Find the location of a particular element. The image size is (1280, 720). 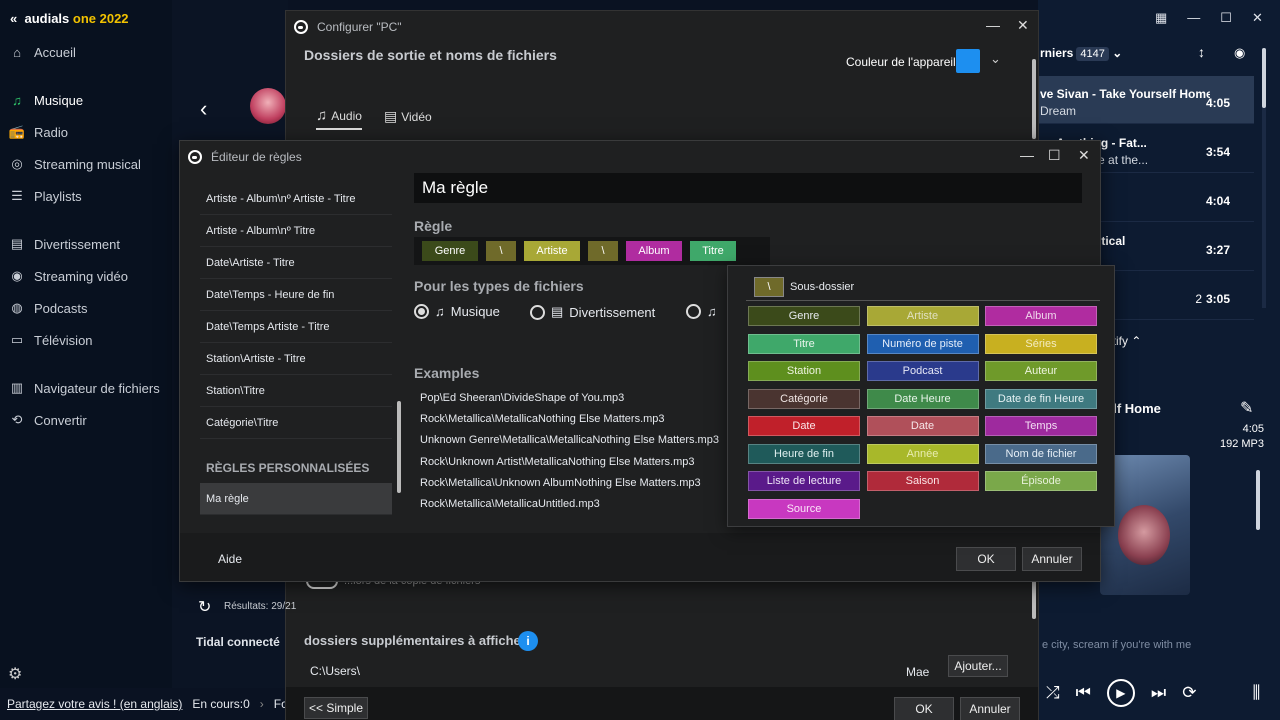

rule-list-item: Catégorie\Titre is located at coordinates (296, 423).